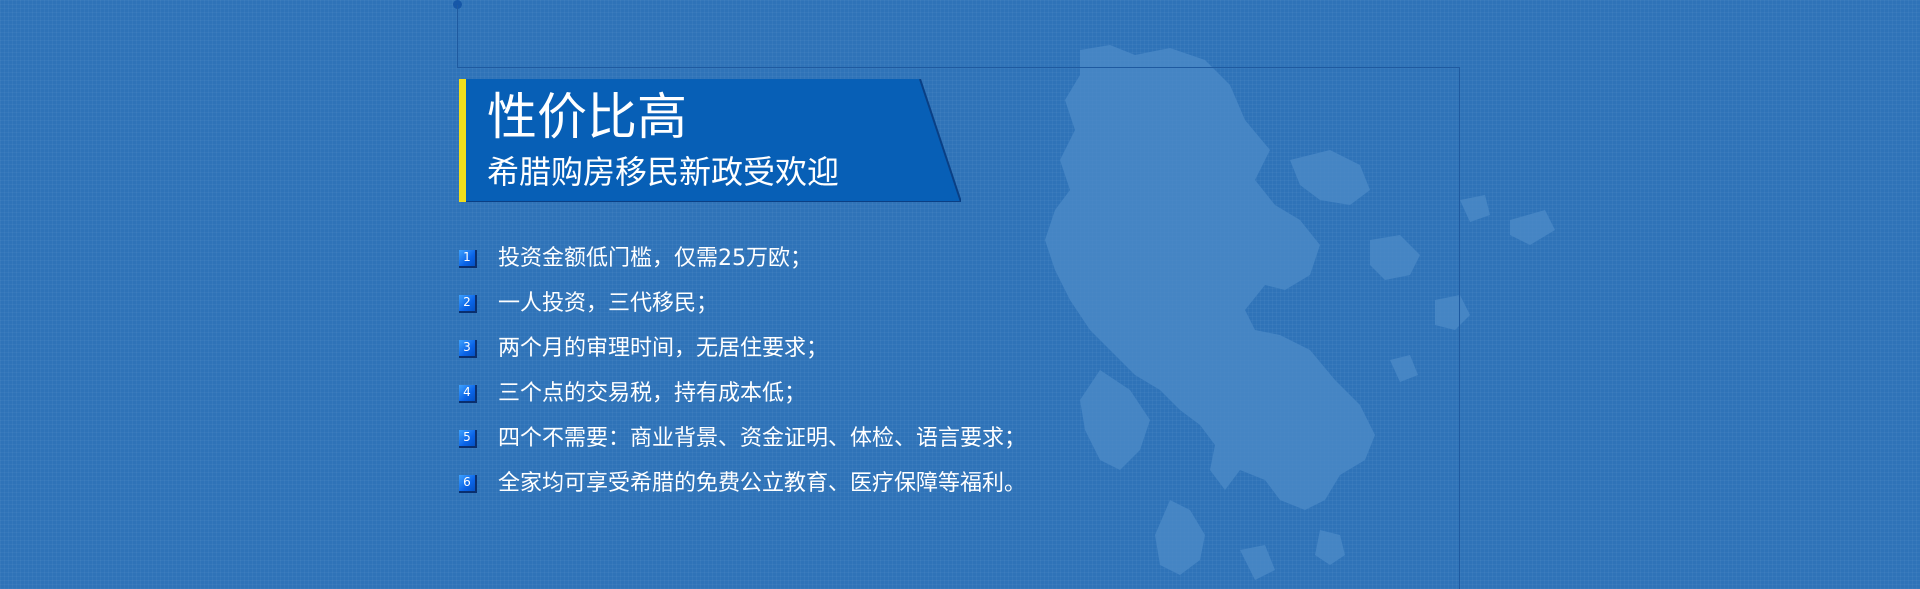 The image size is (1920, 589). What do you see at coordinates (655, 258) in the screenshot?
I see `feature-text: 投资金额低门槛，仅需25万欧；` at bounding box center [655, 258].